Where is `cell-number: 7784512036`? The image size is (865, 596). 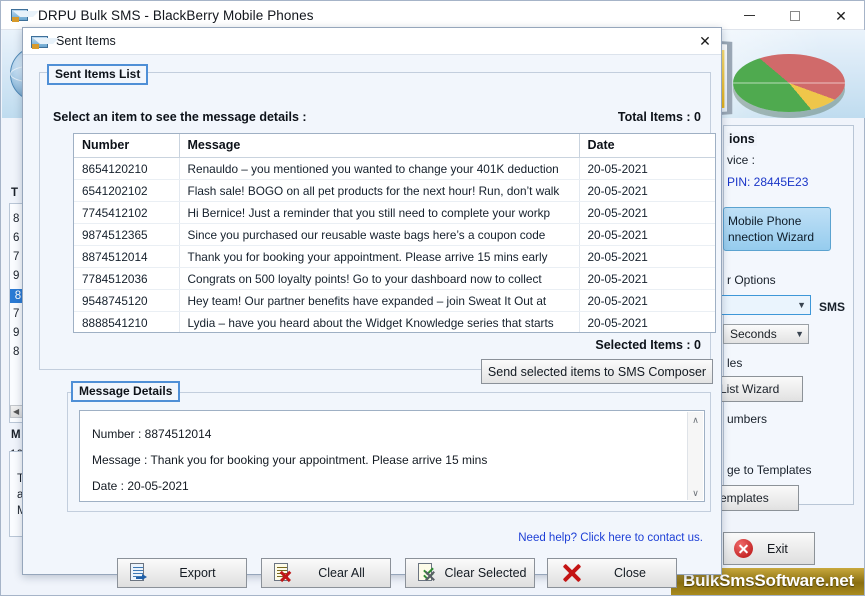 cell-number: 7784512036 is located at coordinates (127, 278).